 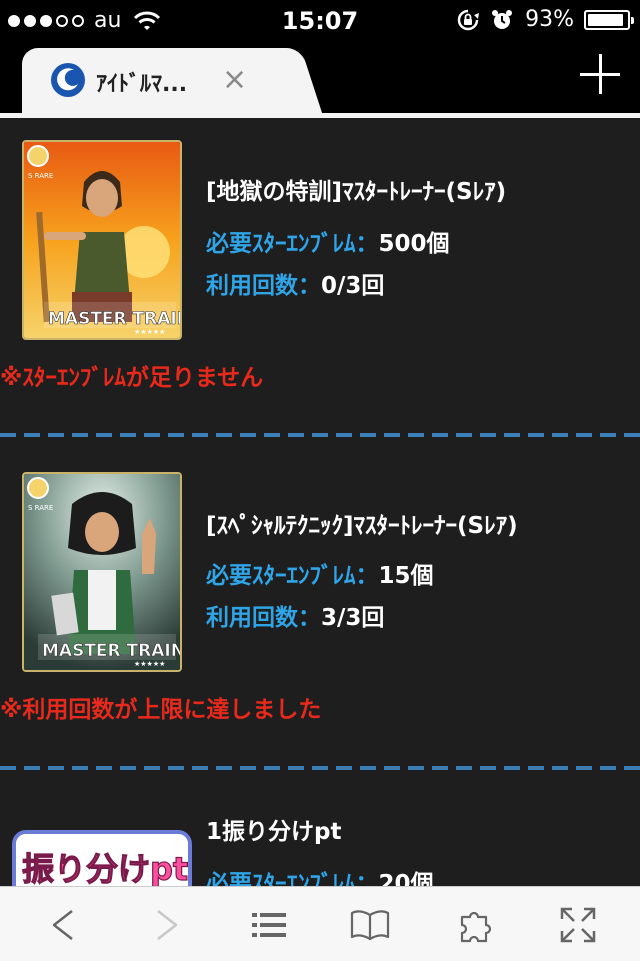 I want to click on browser-tab: ｱｲﾄﾞﾙﾏ... ×, so click(x=158, y=82).